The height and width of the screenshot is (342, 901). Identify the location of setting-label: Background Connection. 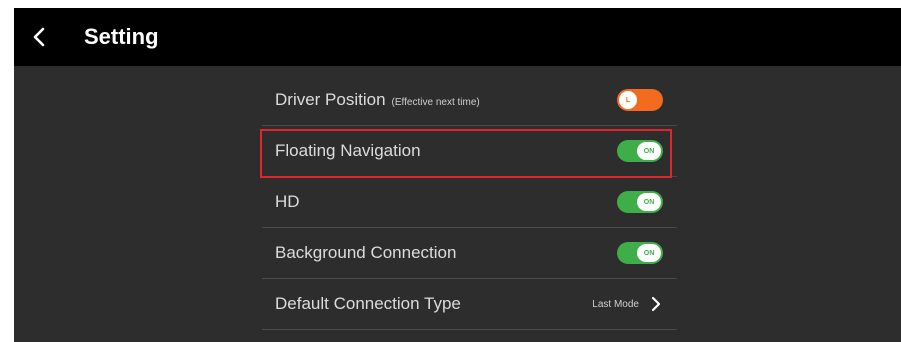
(366, 252).